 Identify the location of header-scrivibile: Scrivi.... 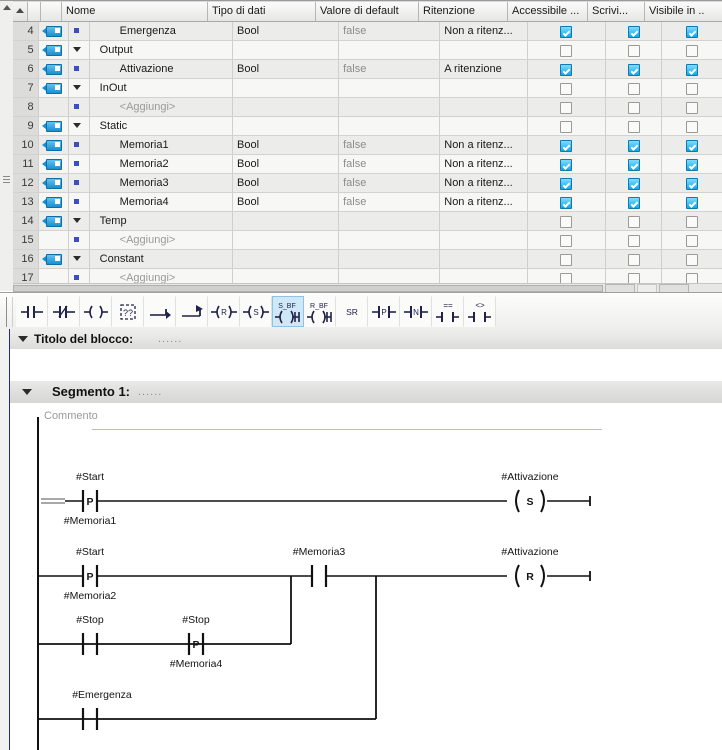
(616, 11).